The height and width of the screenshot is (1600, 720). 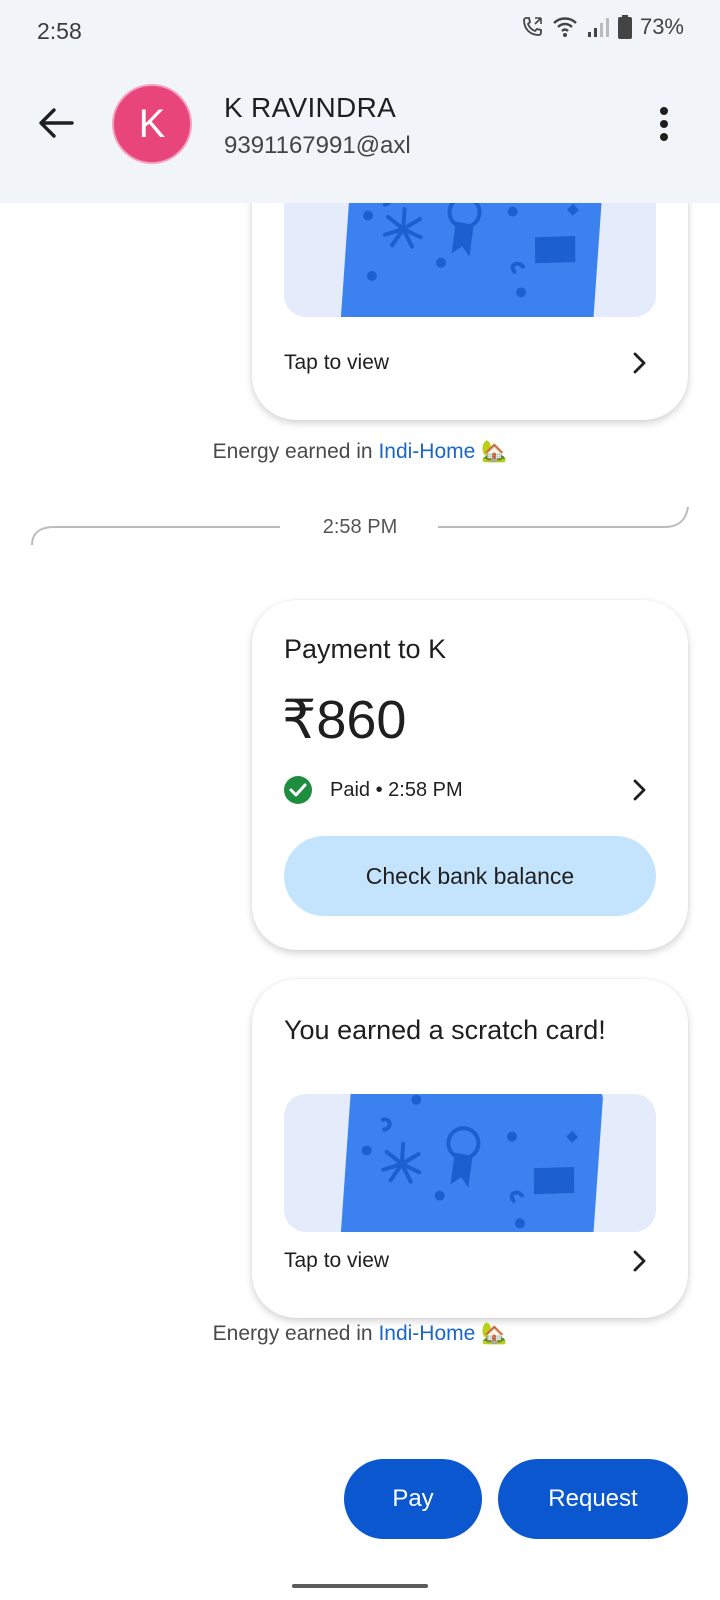 I want to click on more-options-button, so click(x=664, y=124).